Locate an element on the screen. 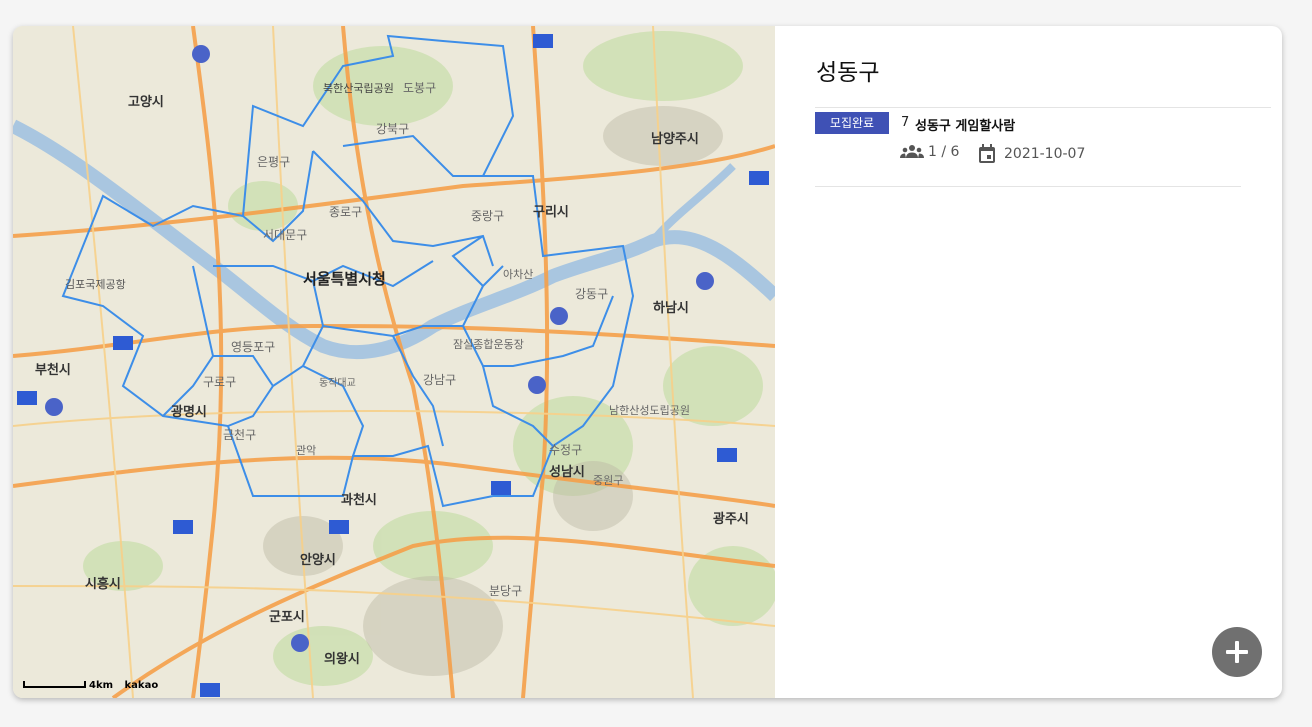 The width and height of the screenshot is (1312, 727). label-namhansanseong: 남한산성도립공원 is located at coordinates (649, 410).